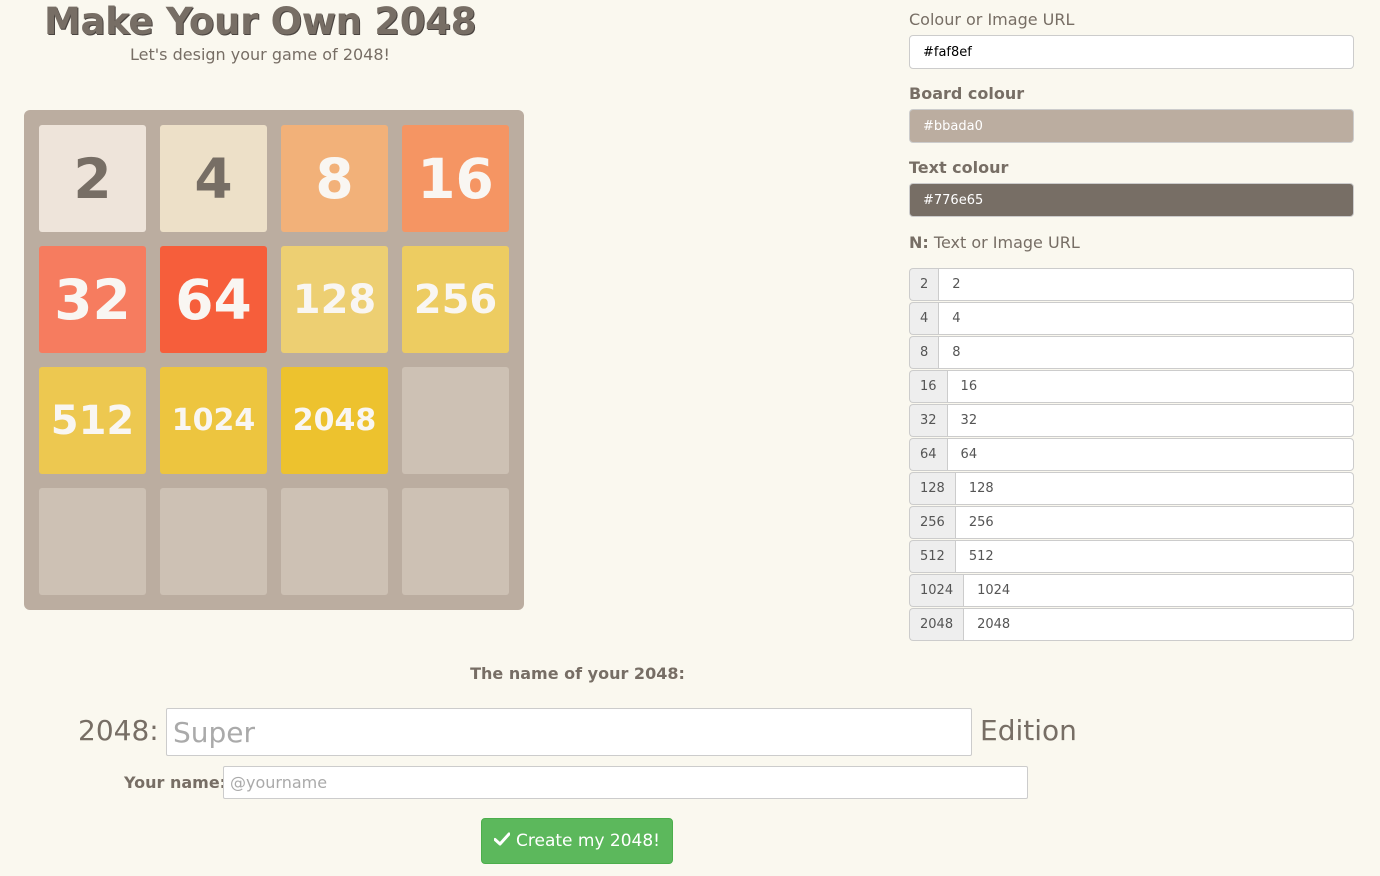  What do you see at coordinates (1158, 590) in the screenshot?
I see `tile-content-input: 1024` at bounding box center [1158, 590].